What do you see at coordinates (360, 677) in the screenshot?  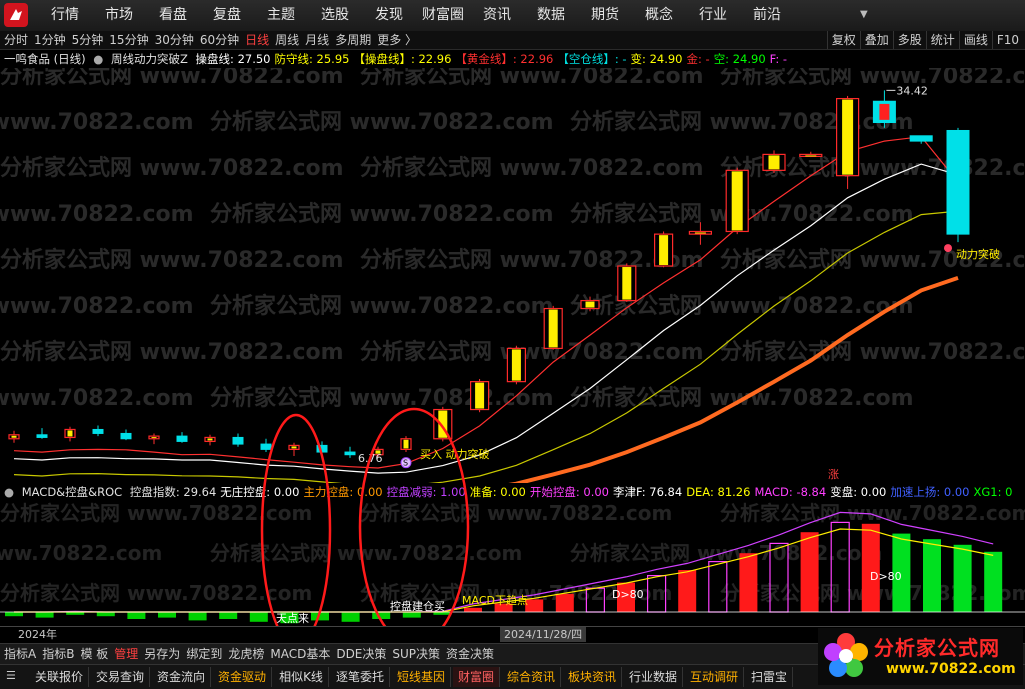 I see `bottom-bar-button: 逐笔委托` at bounding box center [360, 677].